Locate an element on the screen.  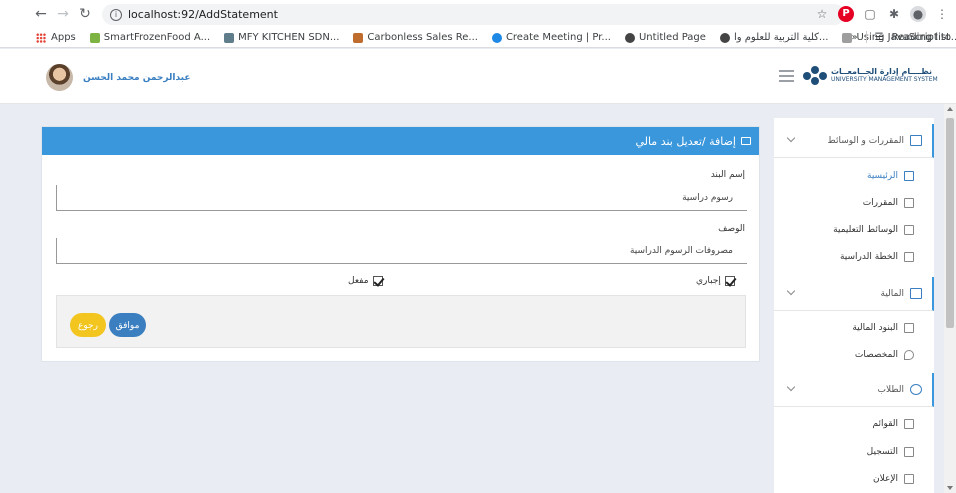
description-label: الوصف is located at coordinates (731, 229).